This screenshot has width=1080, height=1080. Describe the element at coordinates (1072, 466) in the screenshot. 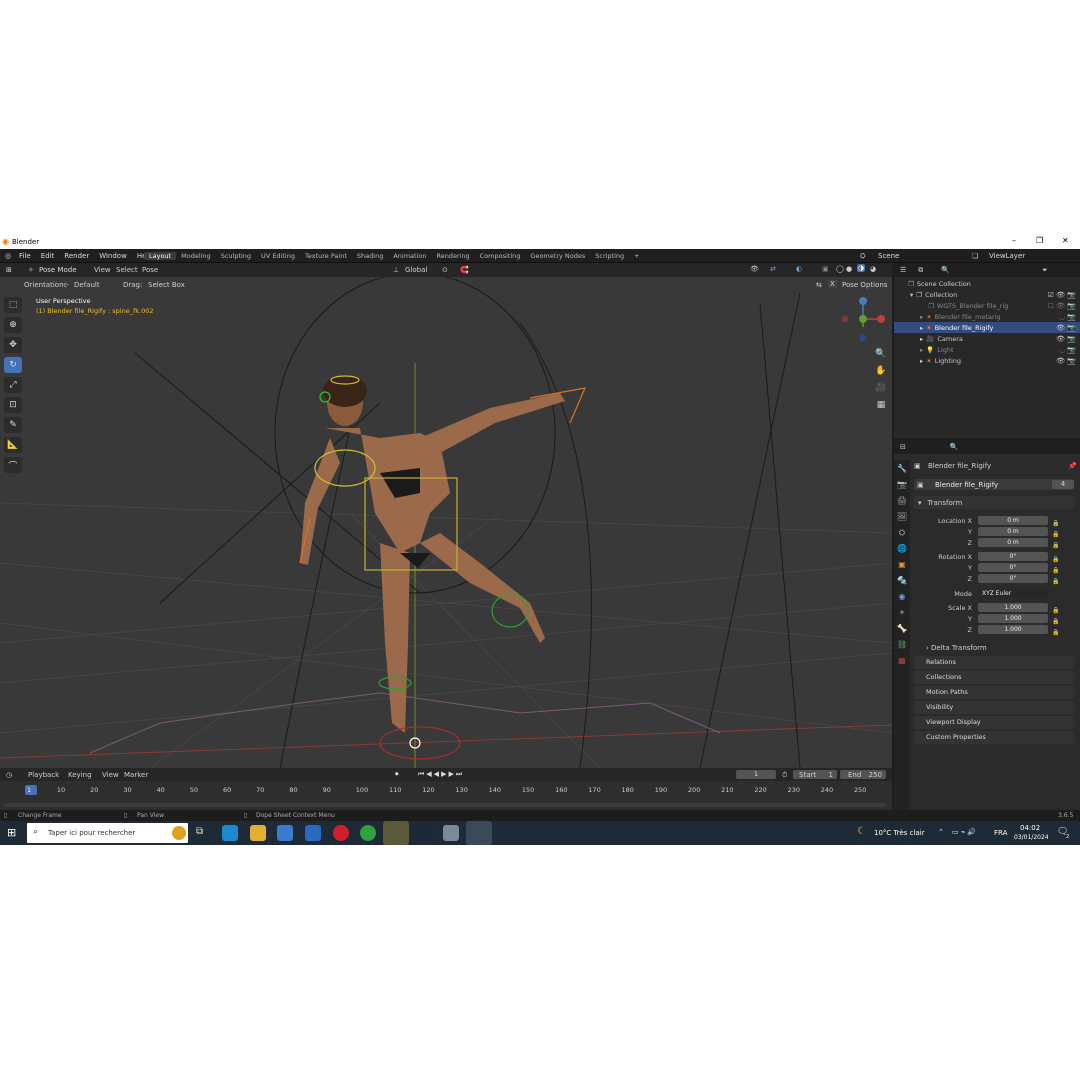

I see `pin-icon: 📌` at that location.